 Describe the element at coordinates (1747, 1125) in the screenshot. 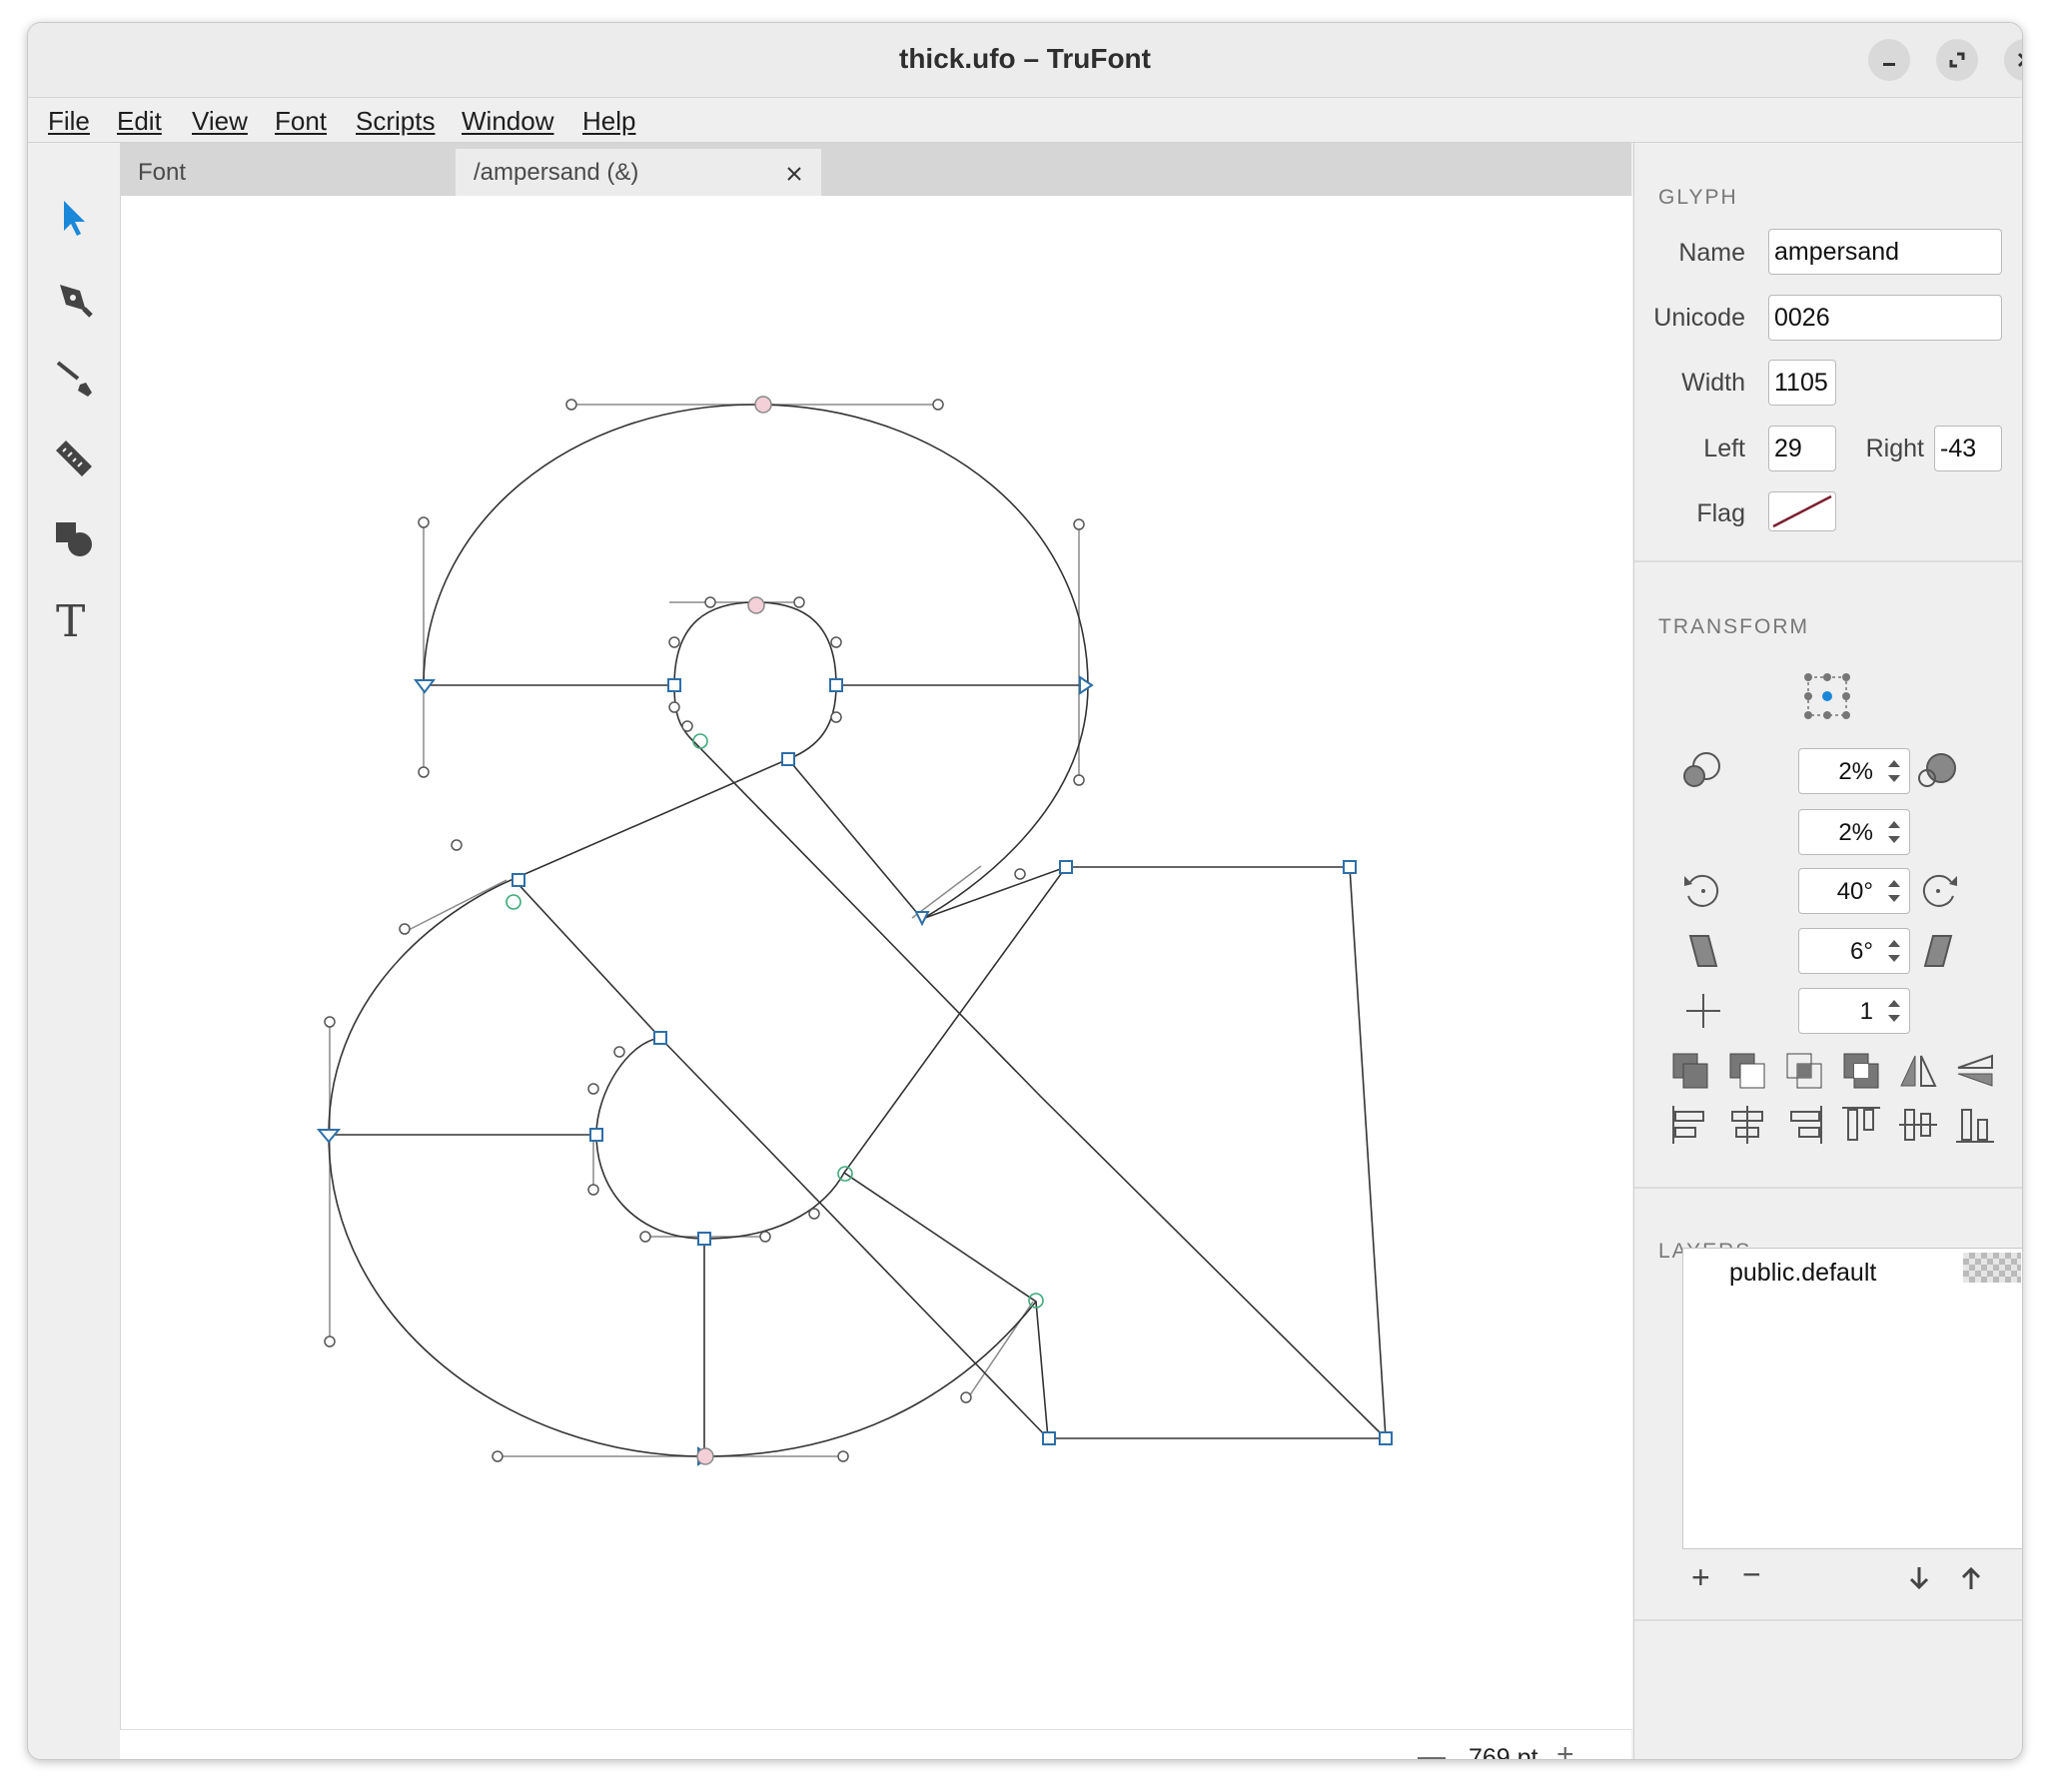

I see `align-center-icon` at that location.